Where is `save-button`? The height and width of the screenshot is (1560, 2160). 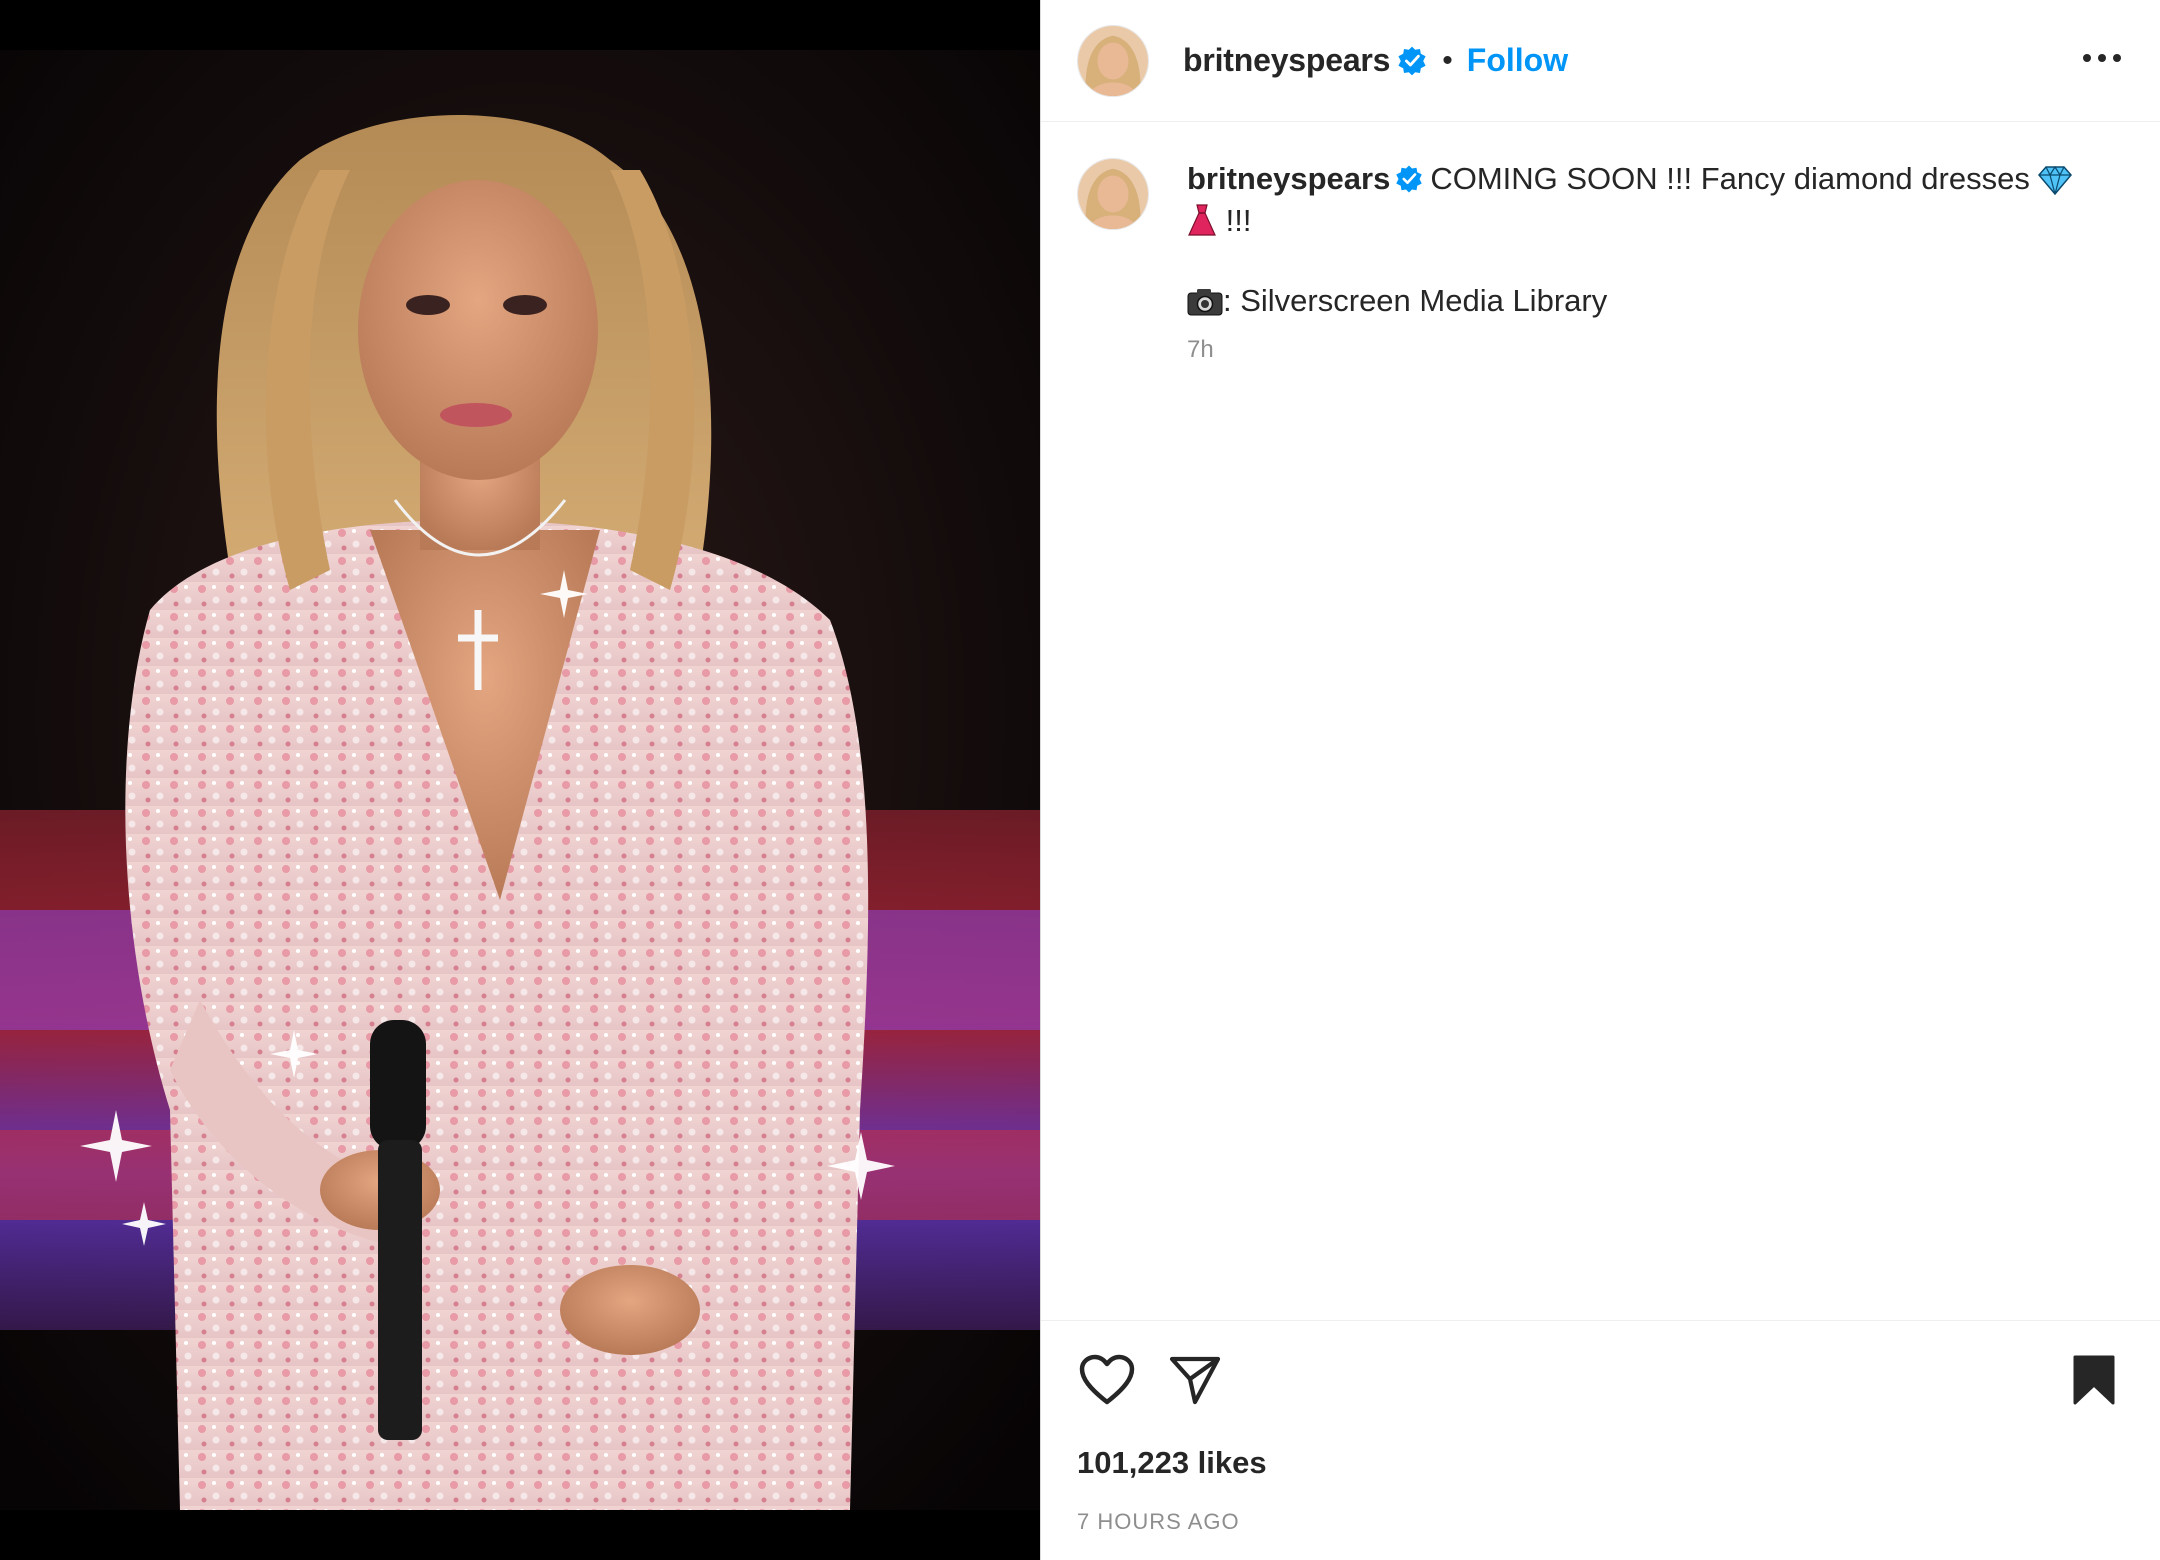 save-button is located at coordinates (2094, 1380).